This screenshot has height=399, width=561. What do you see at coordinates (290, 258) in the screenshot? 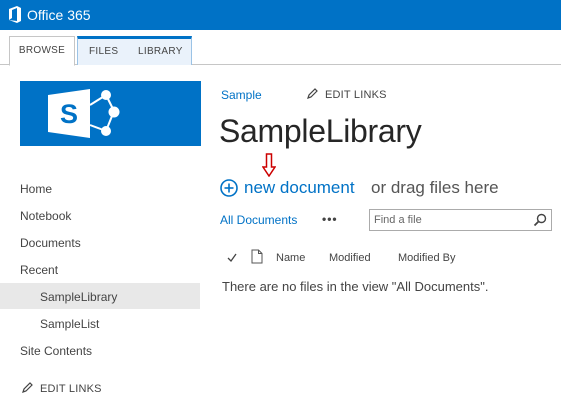
I see `column-header-name: Name` at bounding box center [290, 258].